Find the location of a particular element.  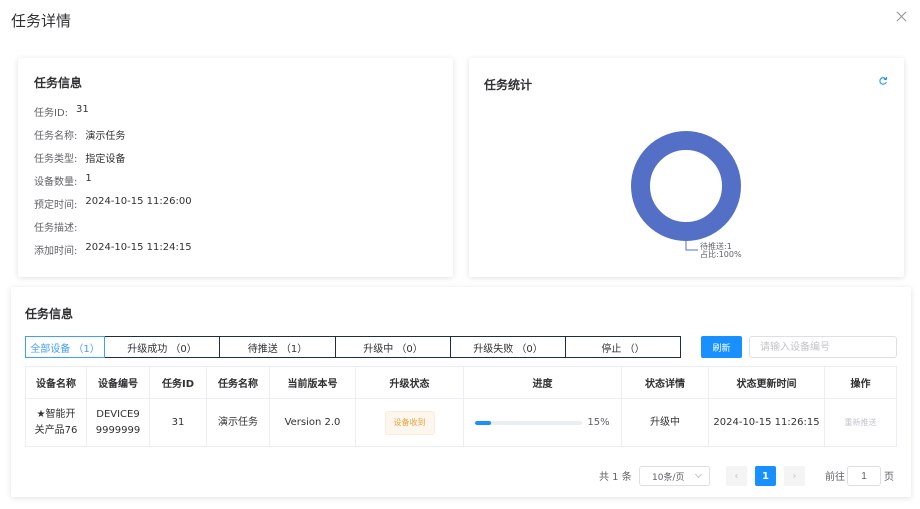

cell-status-detail: 升级中 is located at coordinates (665, 422).